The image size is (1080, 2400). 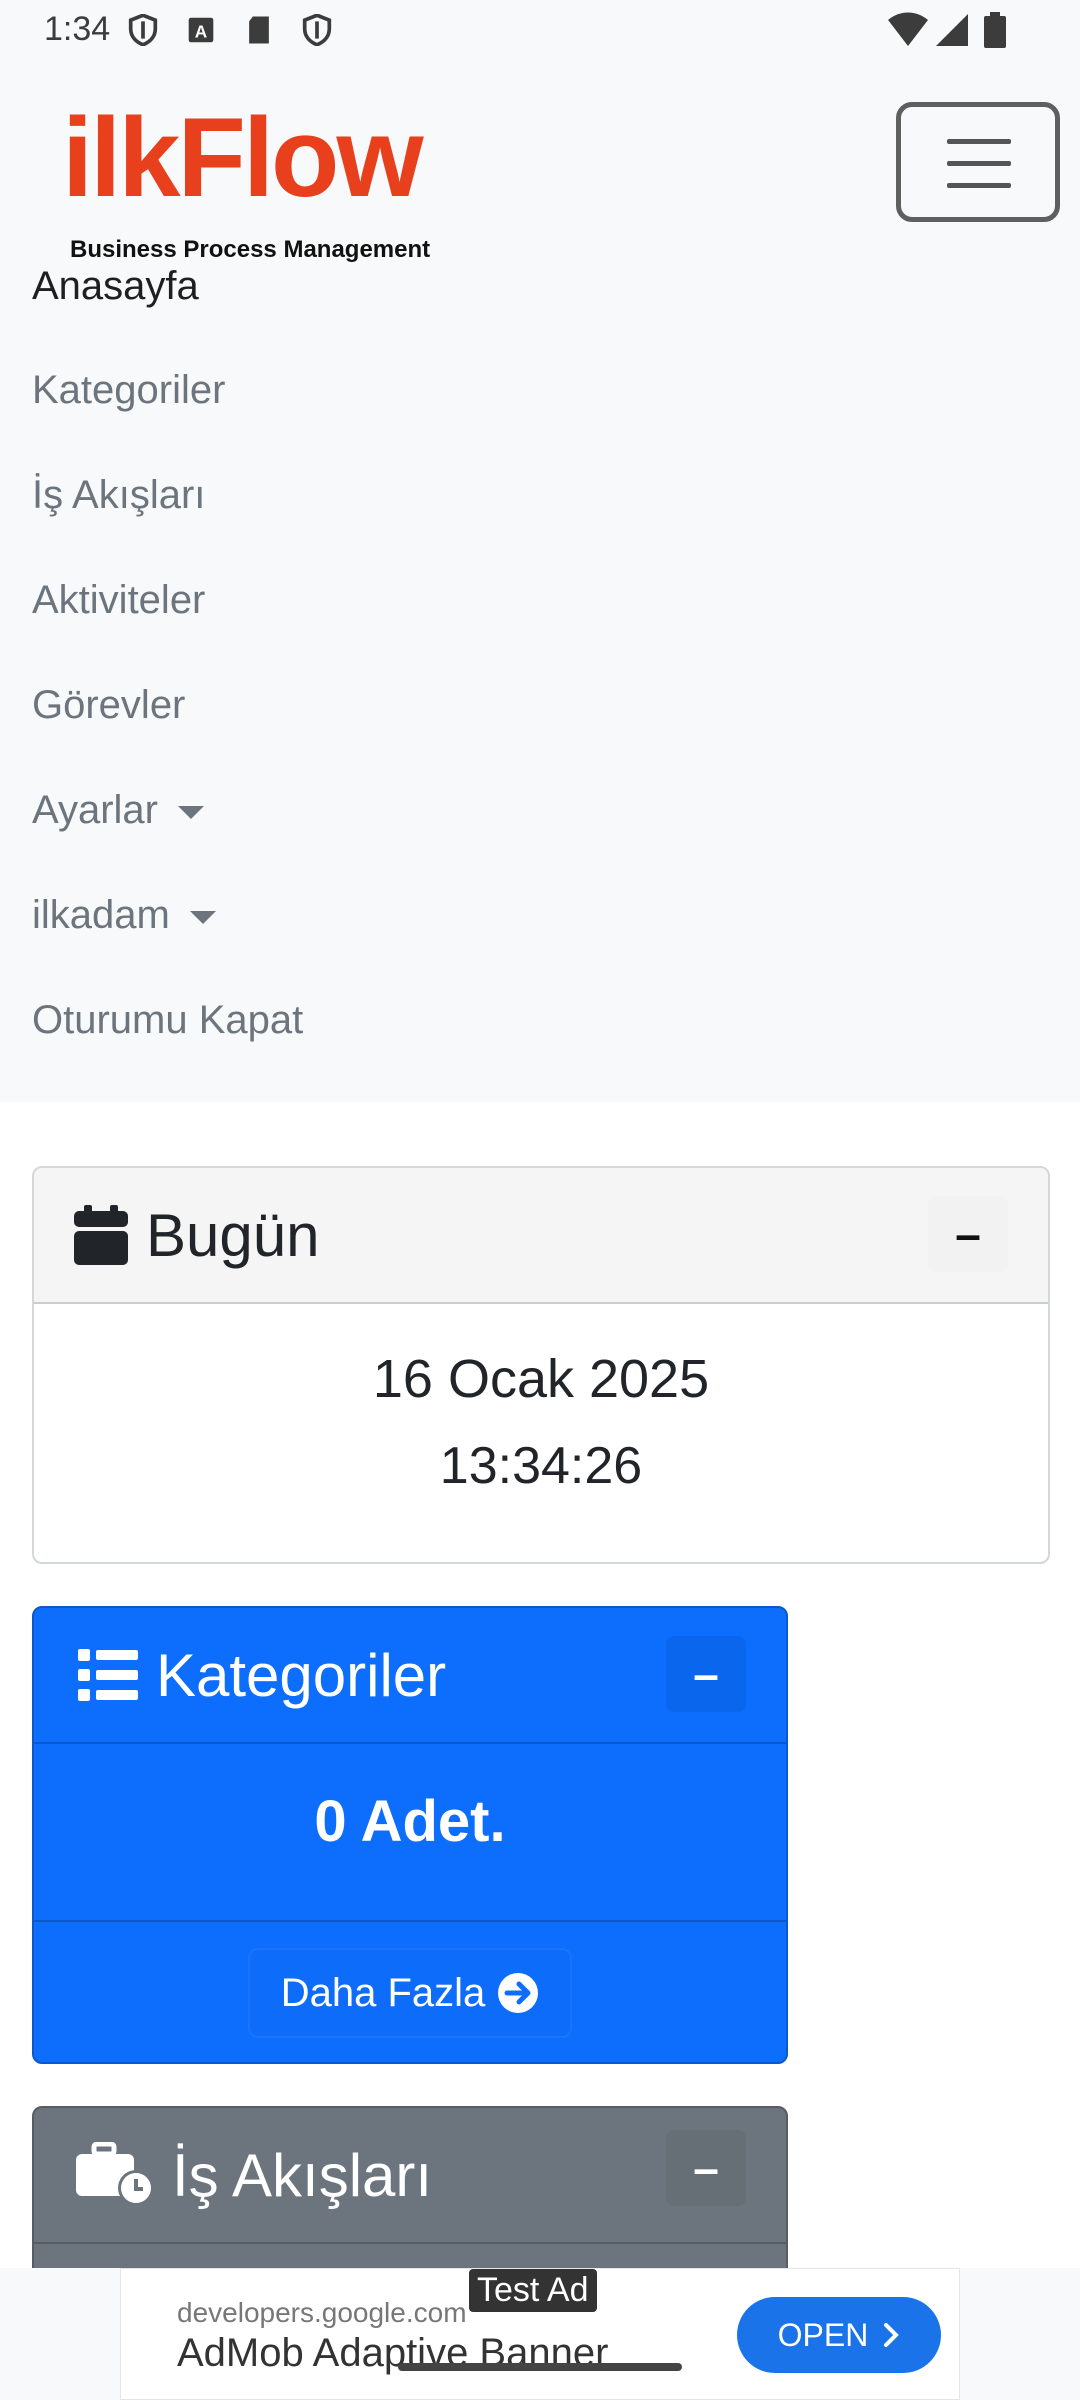 I want to click on font-a-icon: A, so click(x=201, y=30).